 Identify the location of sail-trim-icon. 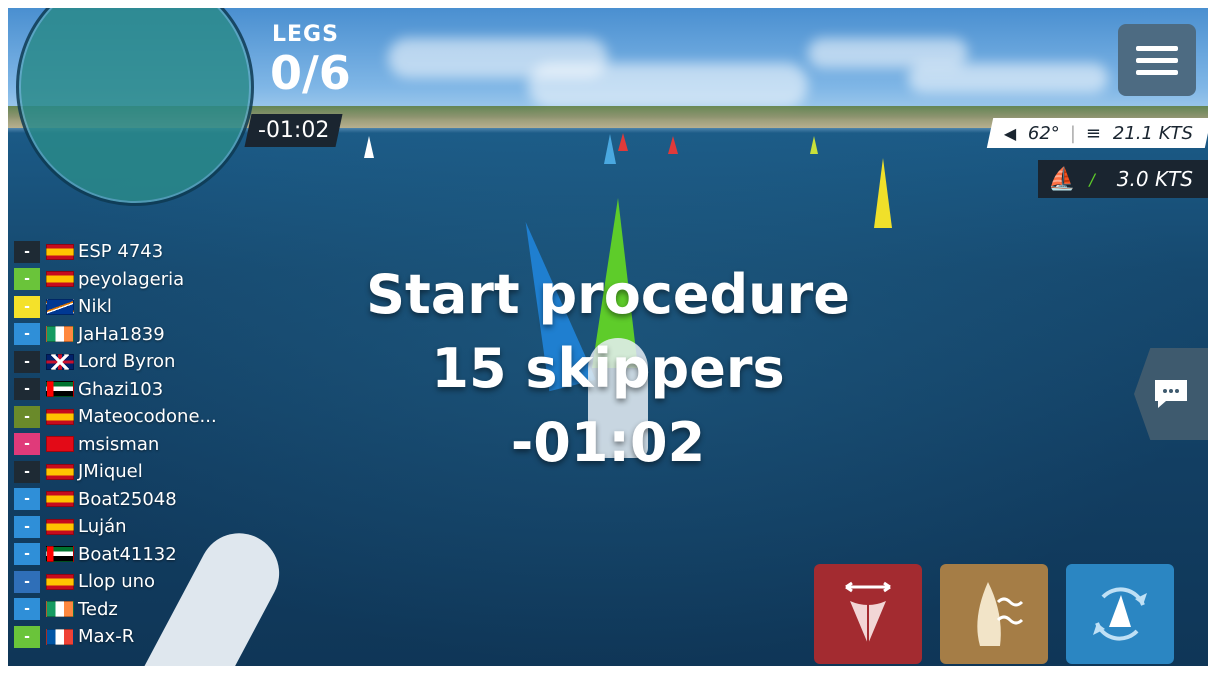
(868, 612).